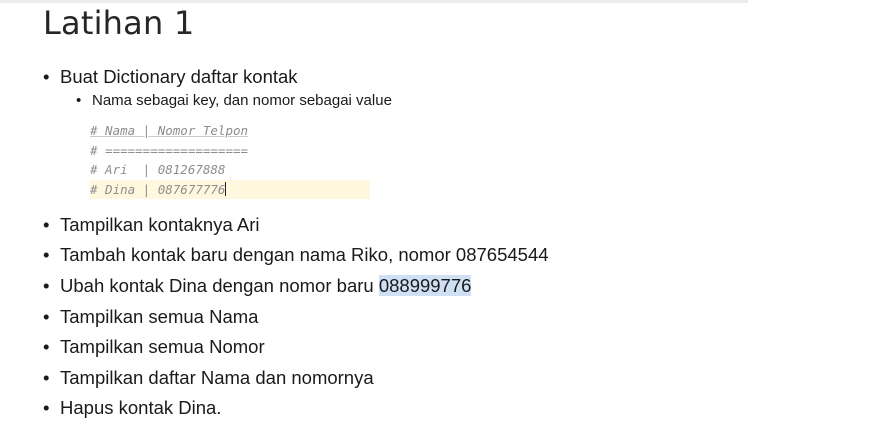 The width and height of the screenshot is (889, 425). I want to click on selected-text: 088999776, so click(425, 285).